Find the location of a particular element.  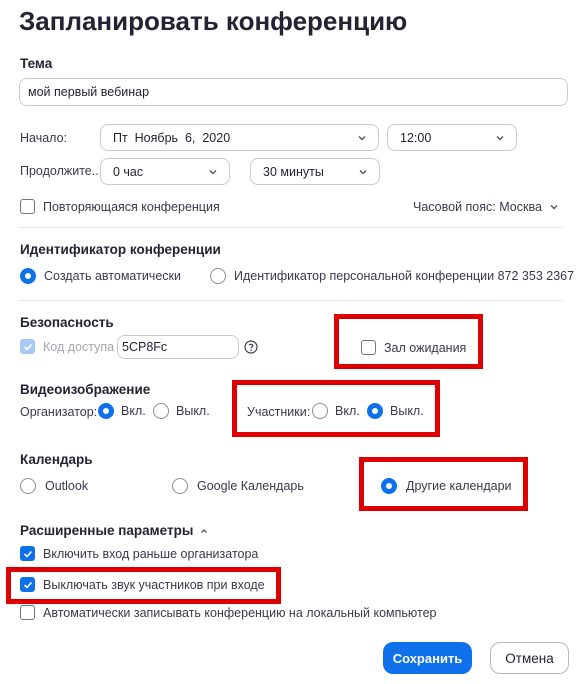

calendar-other-radio is located at coordinates (389, 486).